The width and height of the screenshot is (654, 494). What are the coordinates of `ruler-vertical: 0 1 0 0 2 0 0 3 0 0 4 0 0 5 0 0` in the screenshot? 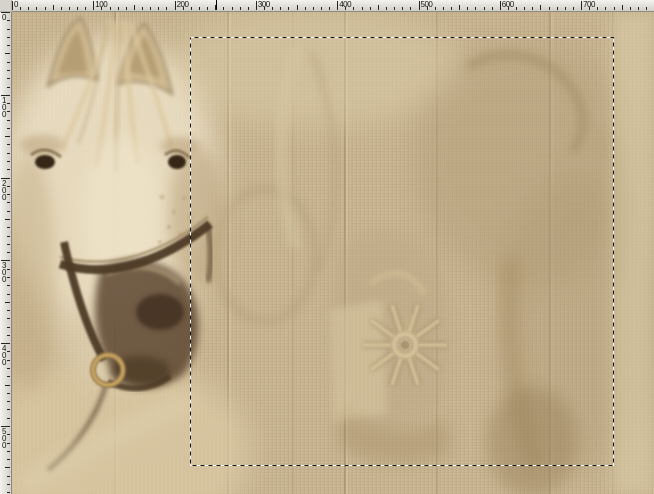 It's located at (6, 253).